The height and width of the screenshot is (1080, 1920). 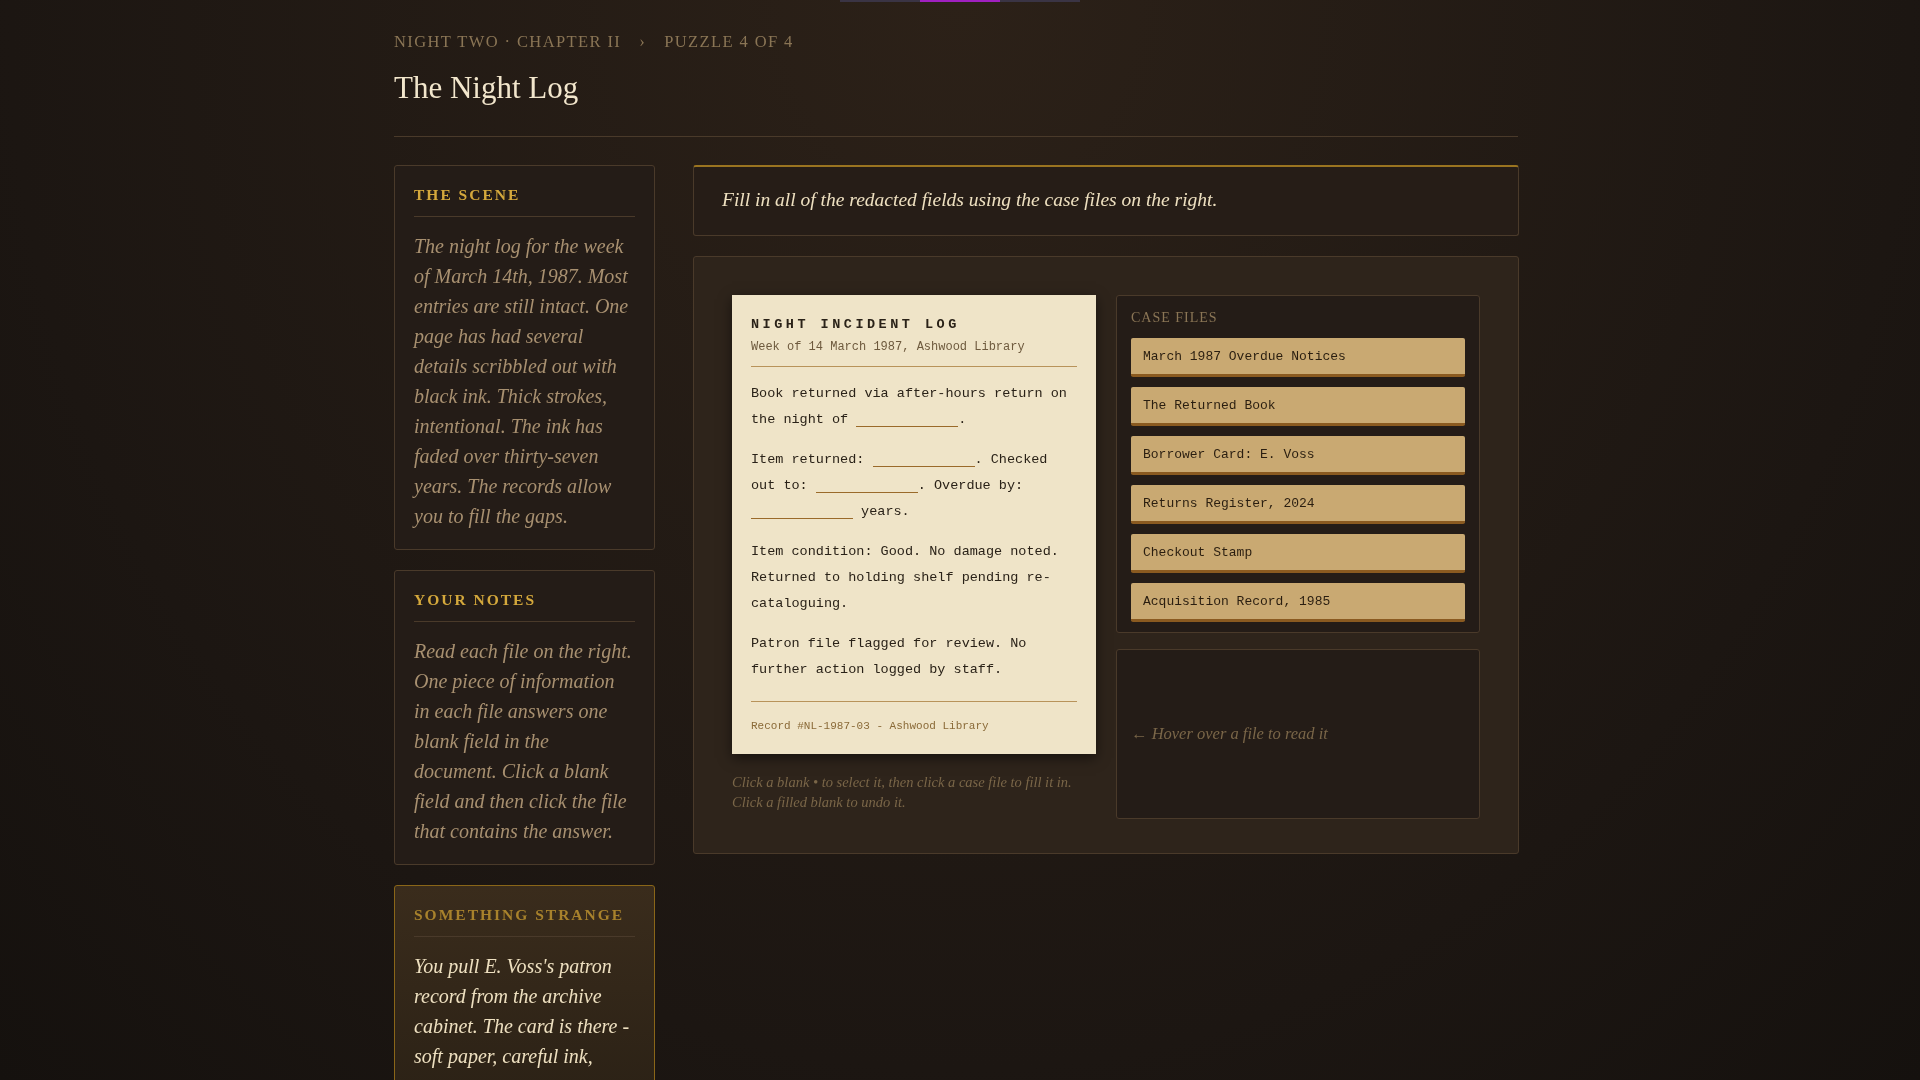 What do you see at coordinates (1298, 455) in the screenshot?
I see `case-file-button: Borrower Card: E. Voss` at bounding box center [1298, 455].